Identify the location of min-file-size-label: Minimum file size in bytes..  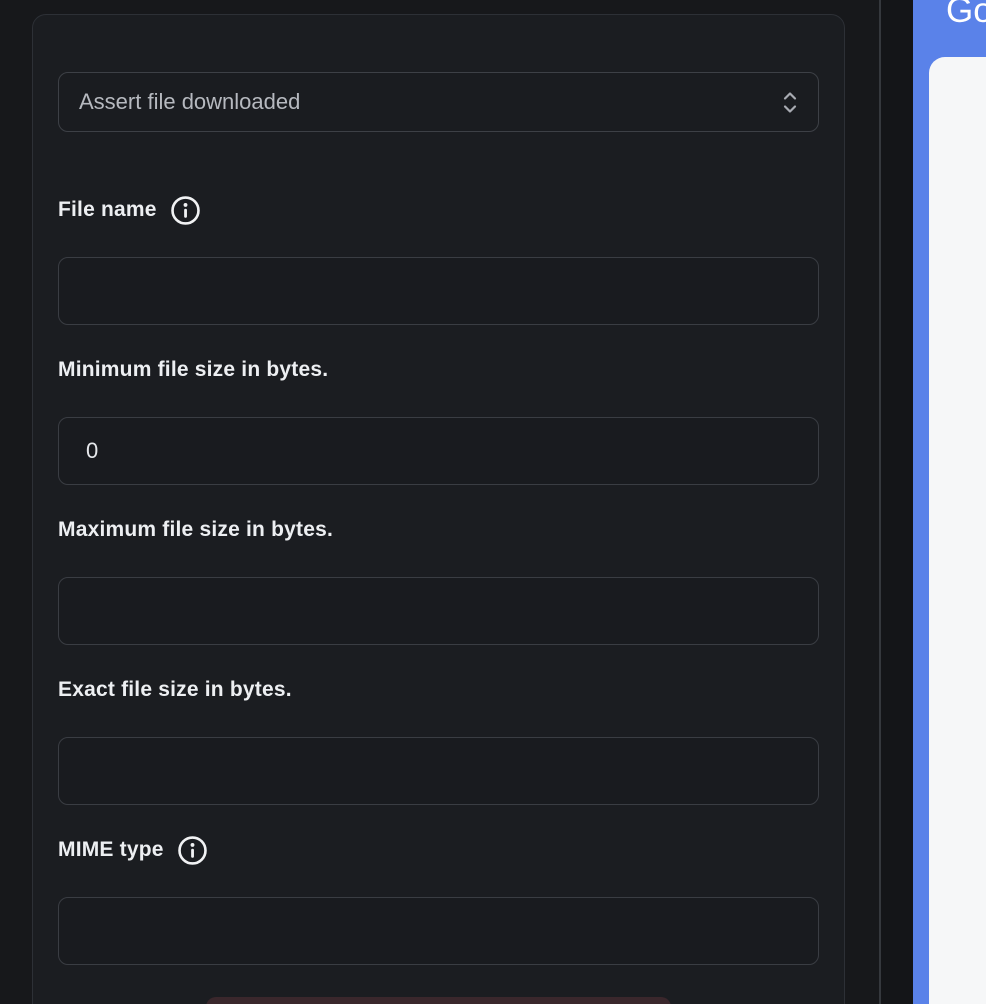
(193, 369).